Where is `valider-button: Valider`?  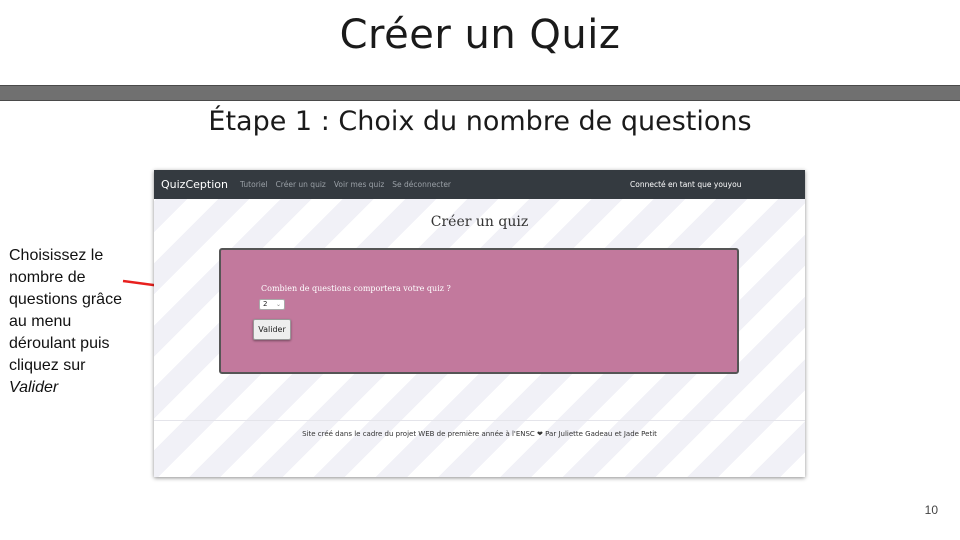 valider-button: Valider is located at coordinates (272, 329).